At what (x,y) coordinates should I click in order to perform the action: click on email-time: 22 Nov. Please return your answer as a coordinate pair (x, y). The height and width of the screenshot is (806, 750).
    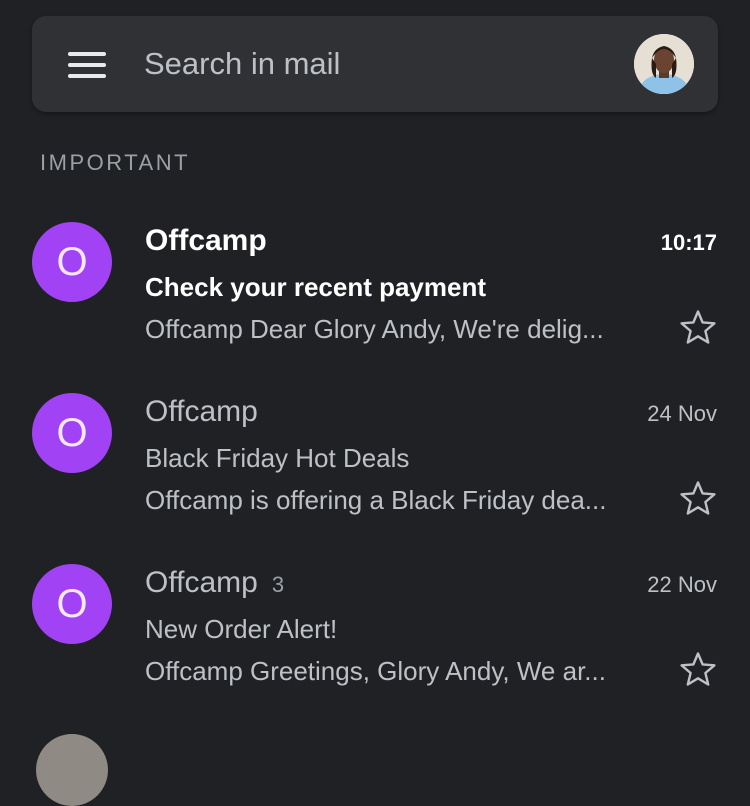
    Looking at the image, I should click on (682, 584).